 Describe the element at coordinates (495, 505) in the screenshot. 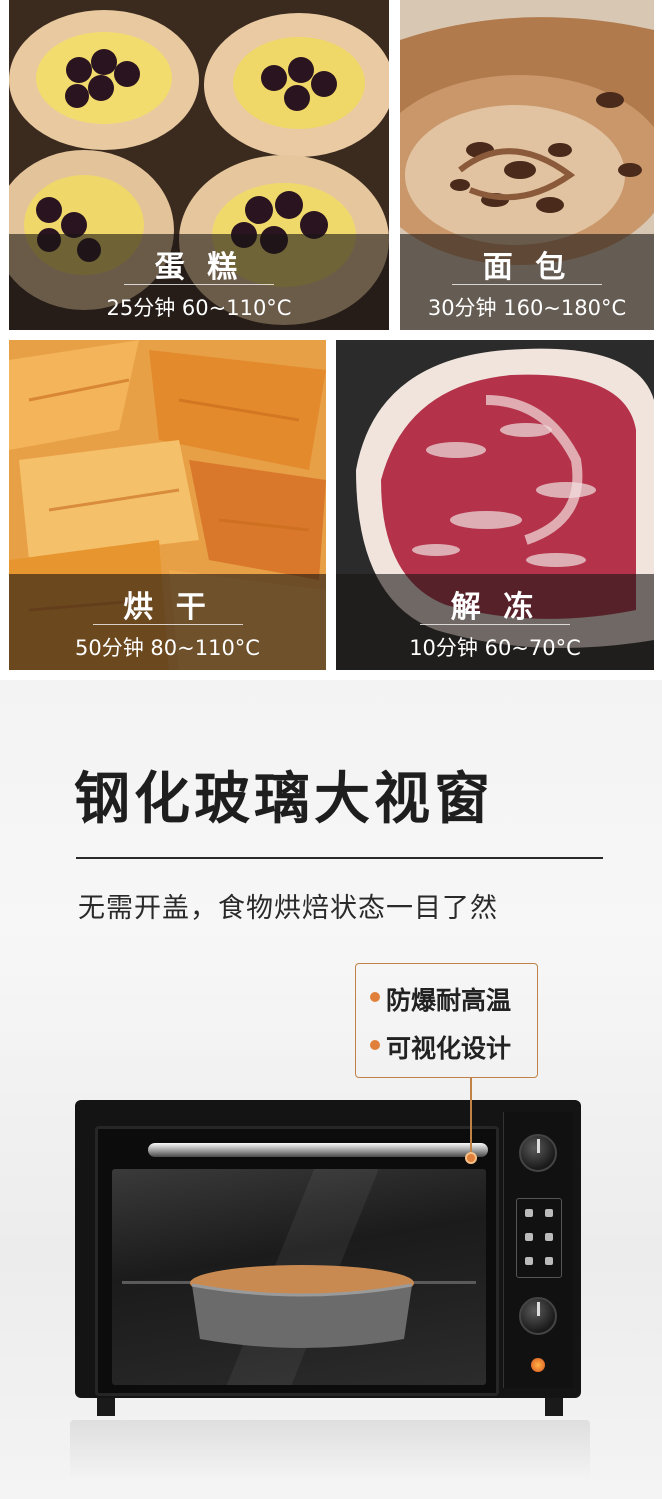

I see `food-tile-thaw: 解 冻 10分钟 60~70°C` at that location.